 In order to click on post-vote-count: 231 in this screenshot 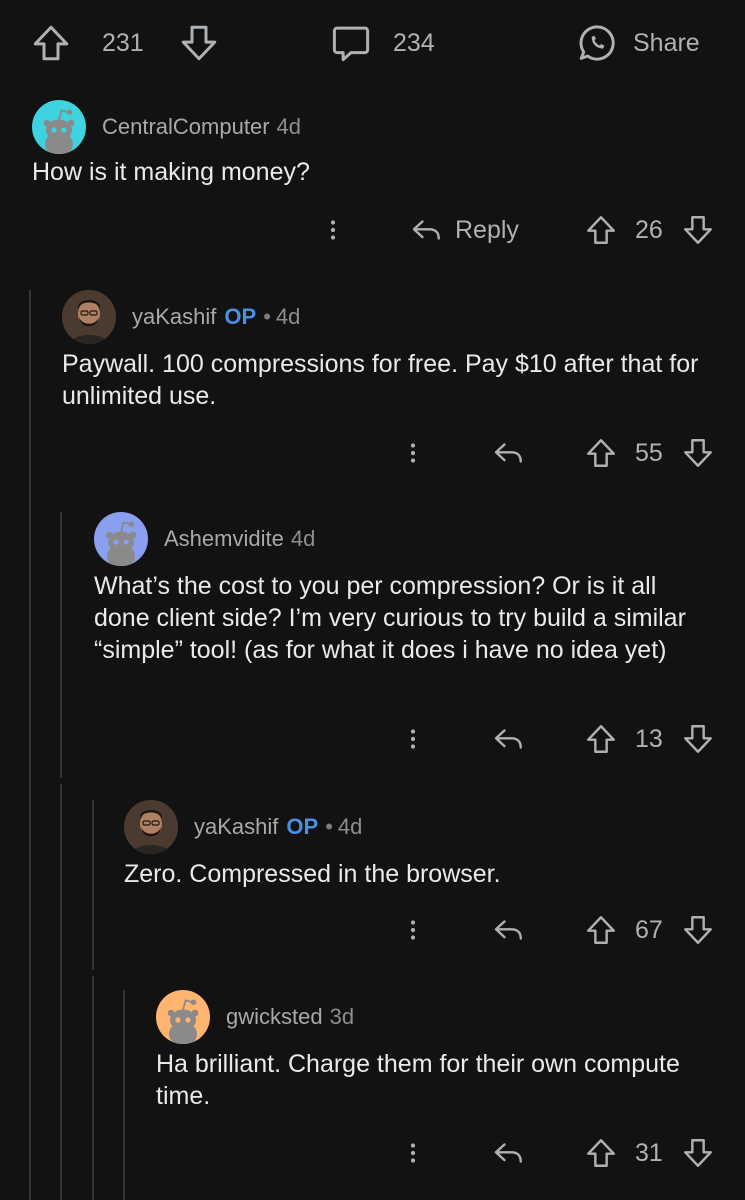, I will do `click(123, 43)`.